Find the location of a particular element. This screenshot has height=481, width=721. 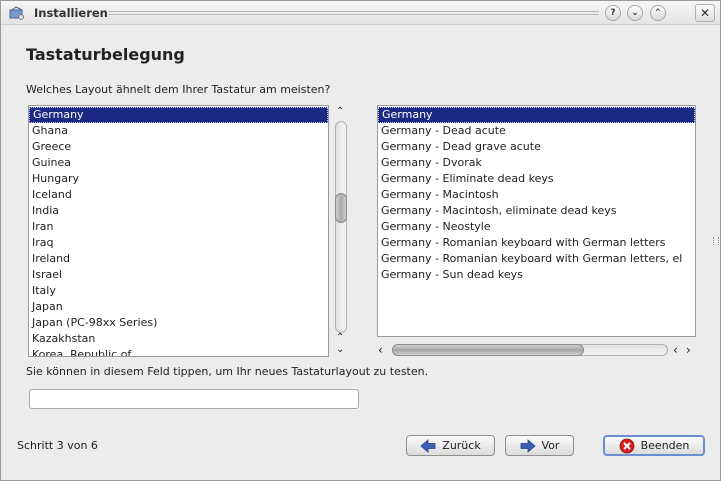

list-item: Japan is located at coordinates (178, 307).